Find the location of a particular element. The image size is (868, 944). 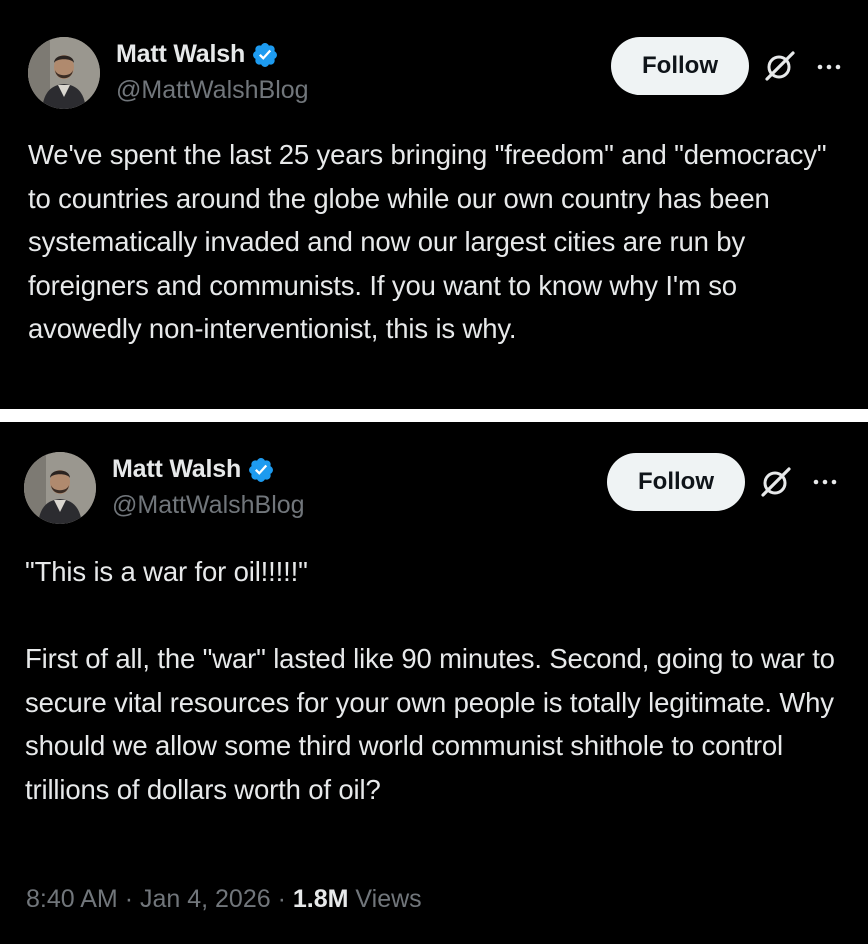

tweet-meta: 8:40 AM · Jan 4, 2026 · 1.8M Views is located at coordinates (224, 899).